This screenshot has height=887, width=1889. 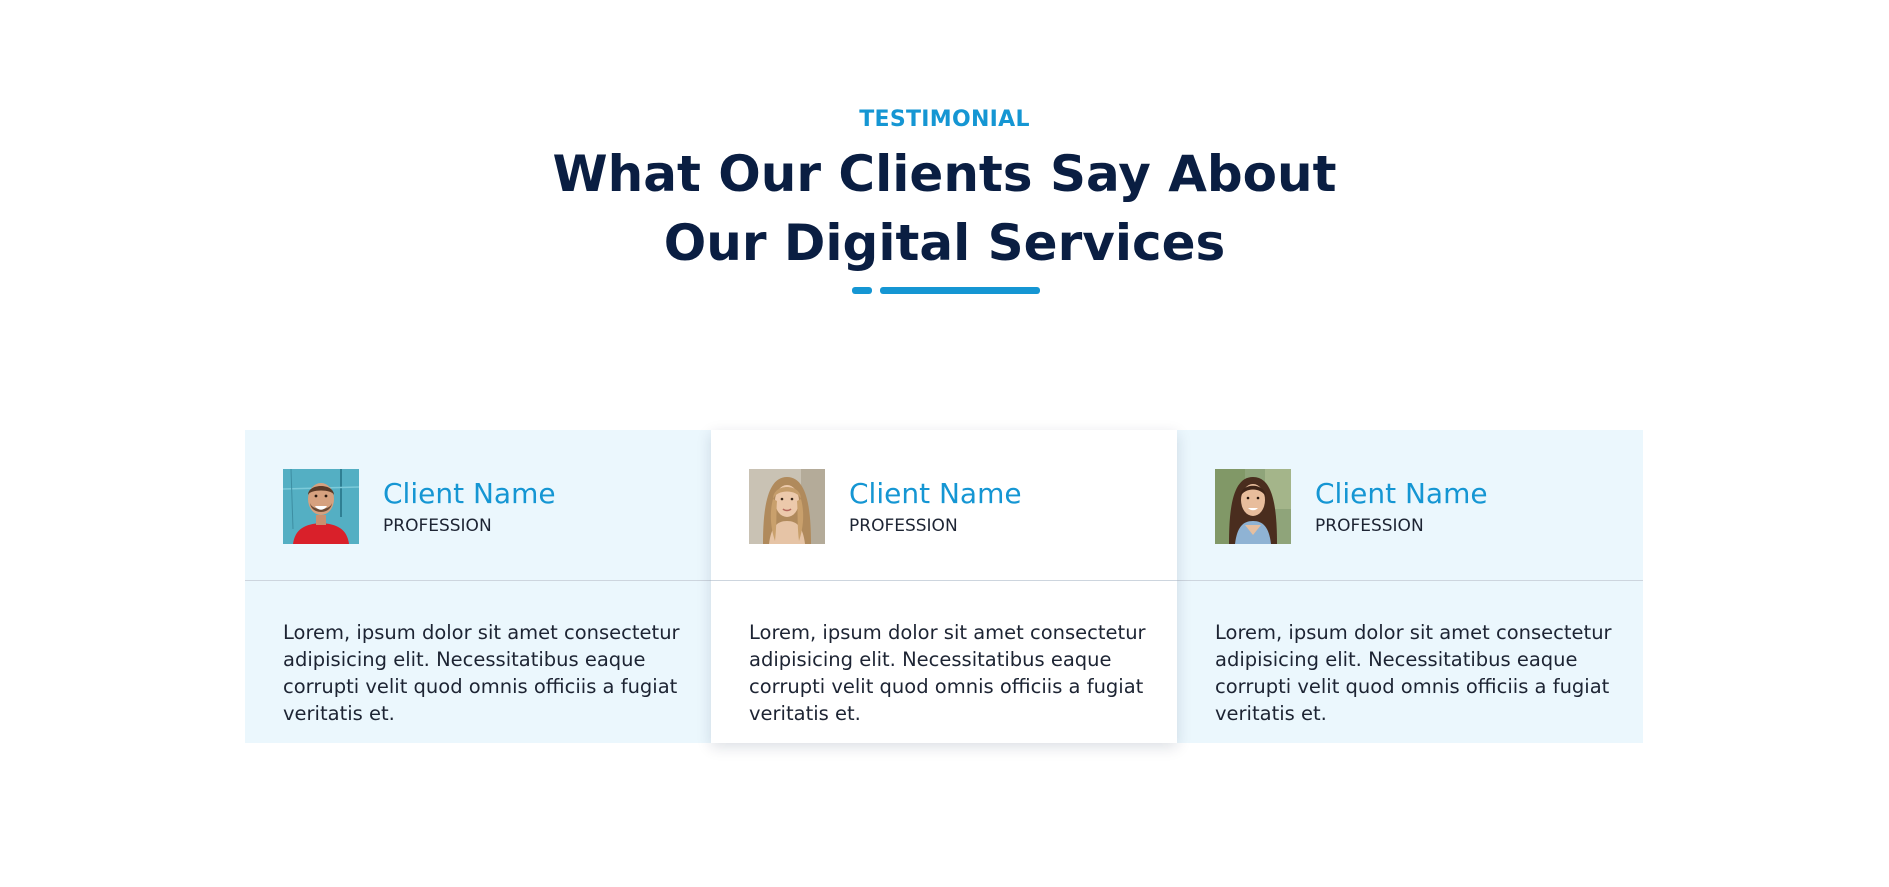 I want to click on title-underline-divider, so click(x=947, y=290).